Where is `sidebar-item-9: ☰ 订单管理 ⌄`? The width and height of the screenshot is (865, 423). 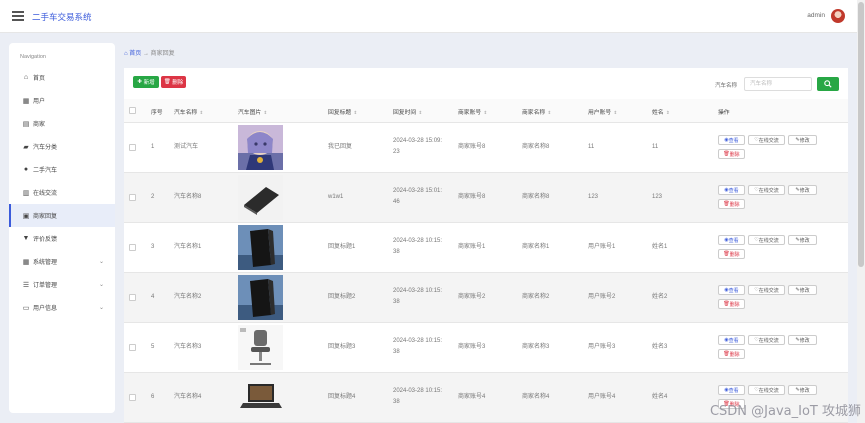 sidebar-item-9: ☰ 订单管理 ⌄ is located at coordinates (62, 284).